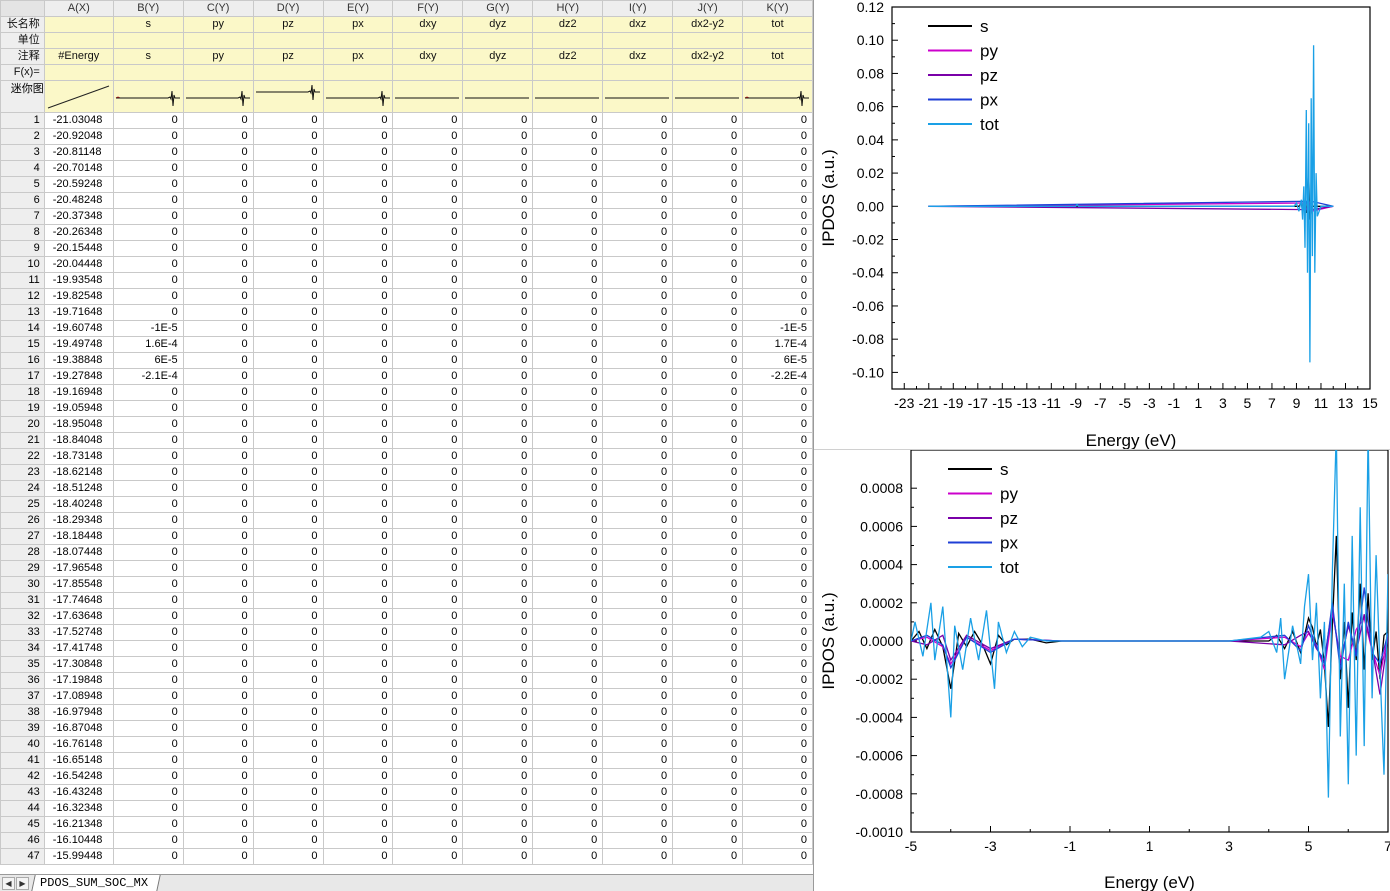  What do you see at coordinates (78, 8) in the screenshot?
I see `column-header: A(X)` at bounding box center [78, 8].